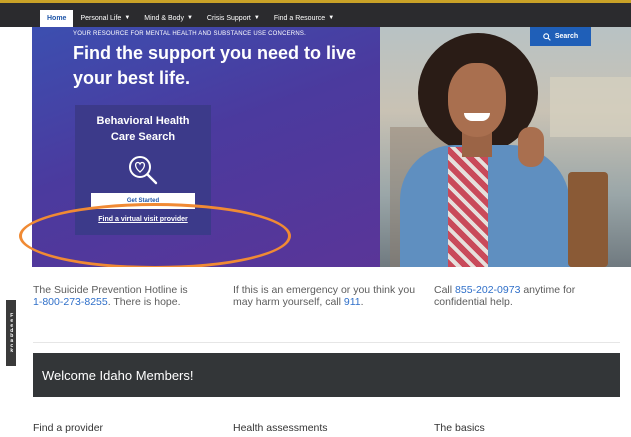 The height and width of the screenshot is (437, 631). I want to click on hotline-phone-link: 1-800-273-8255, so click(70, 302).